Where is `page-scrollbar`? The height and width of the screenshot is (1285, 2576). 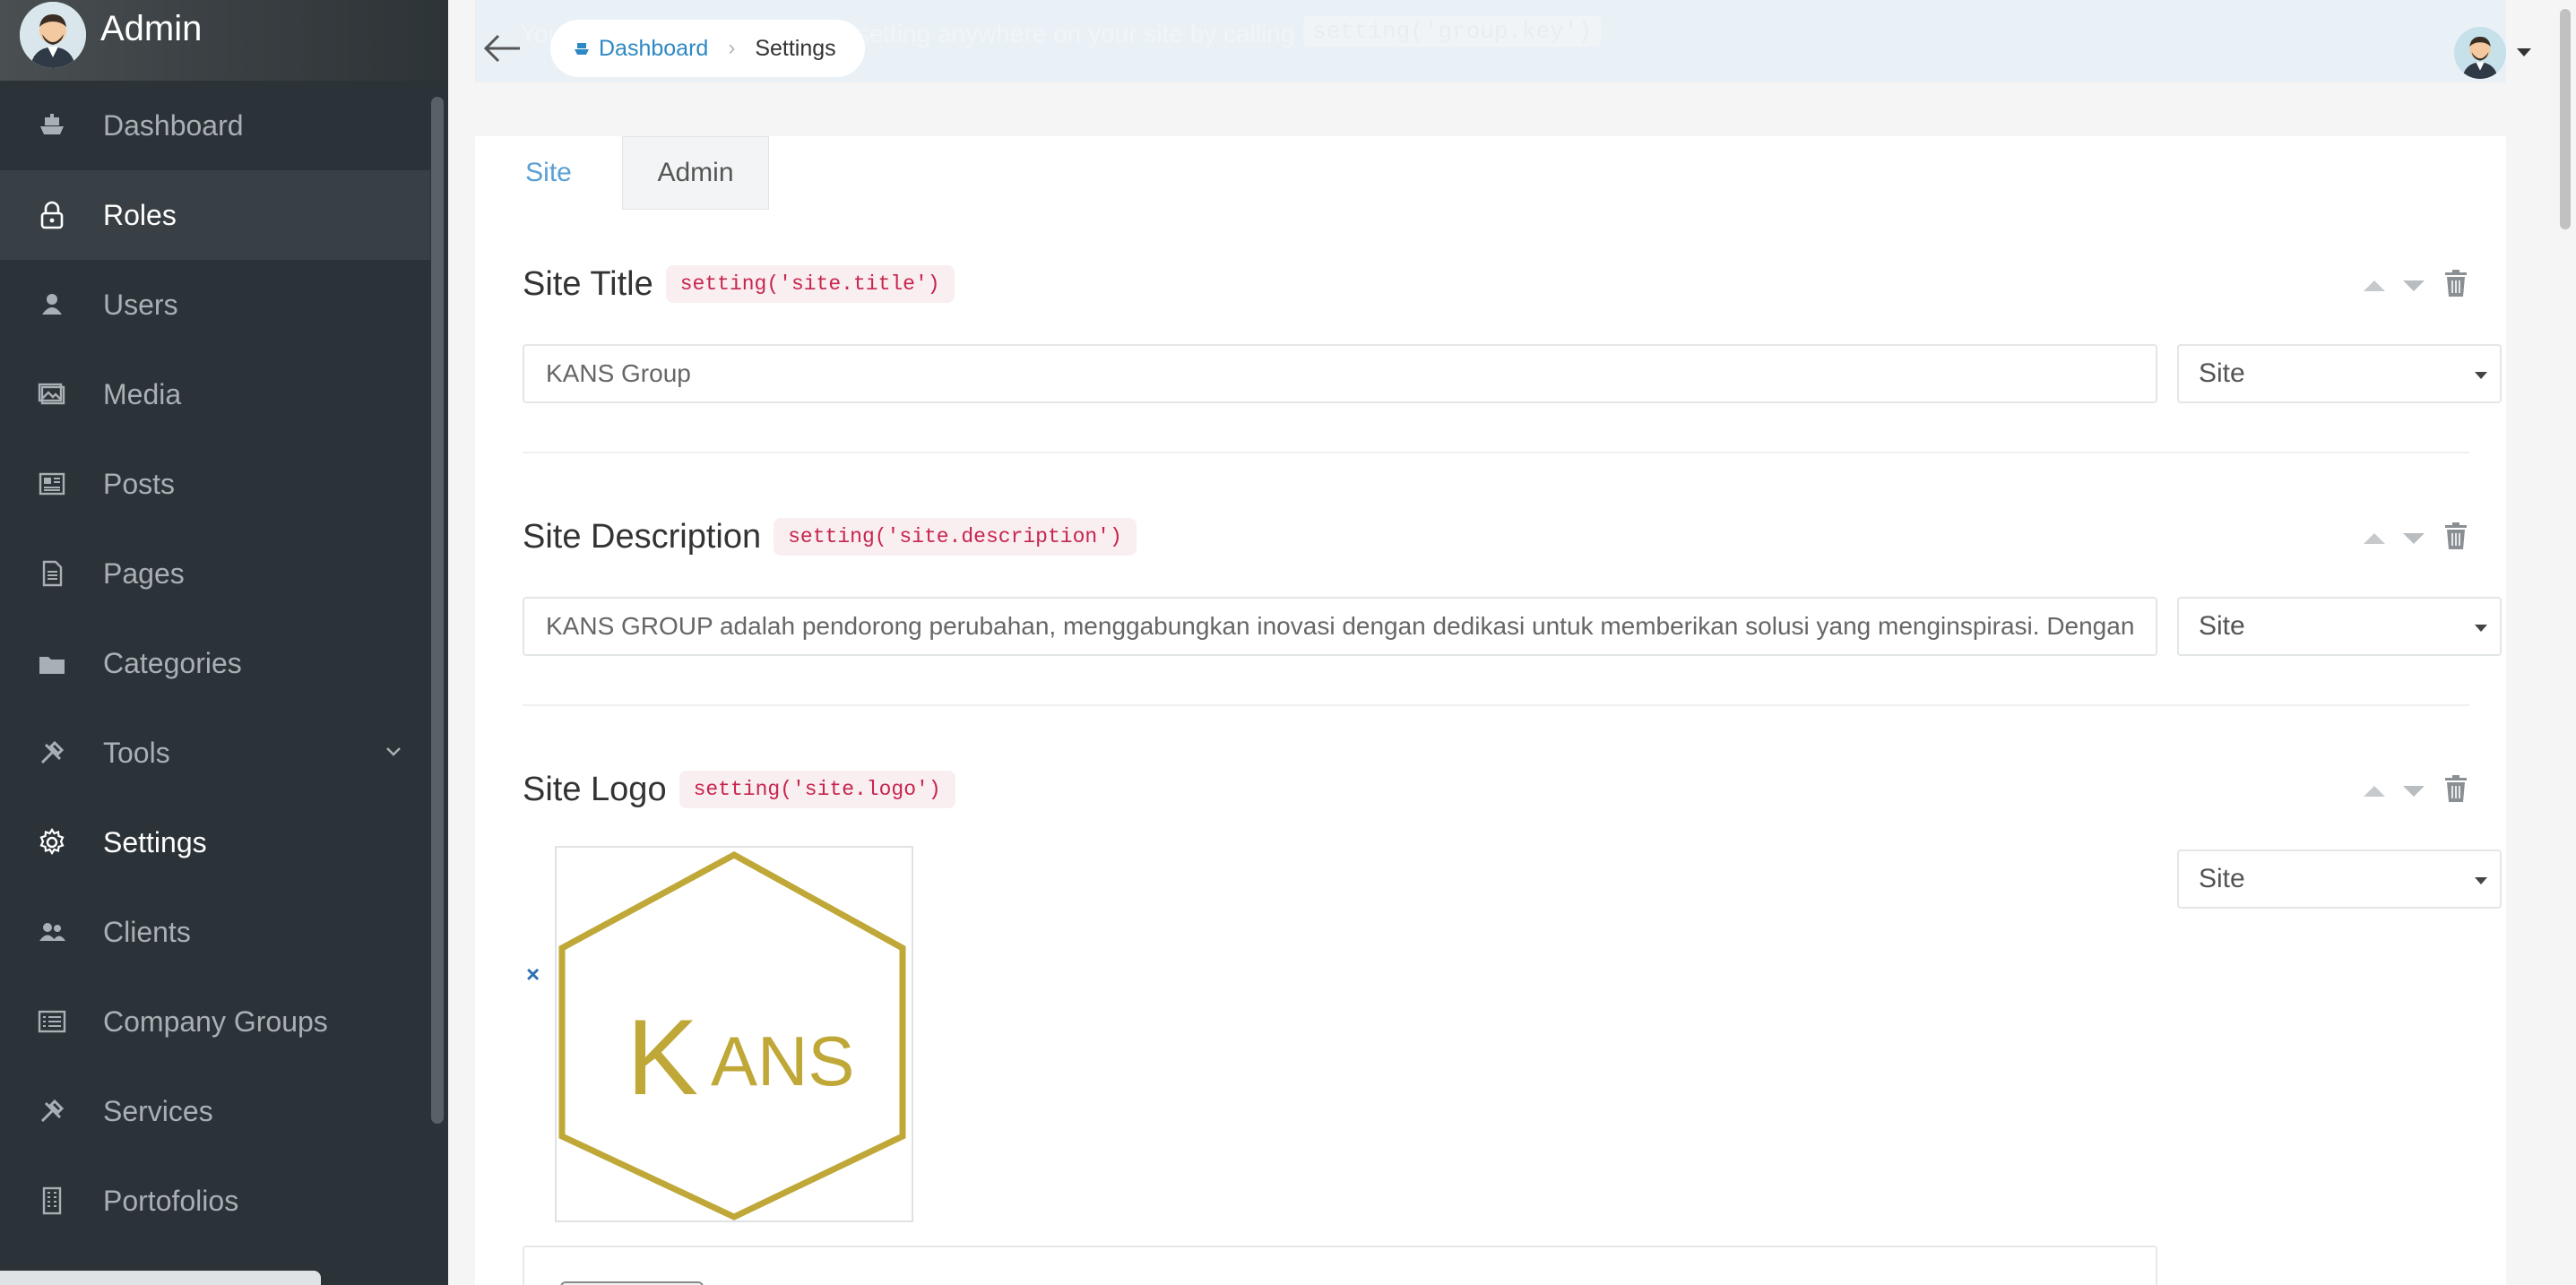
page-scrollbar is located at coordinates (2565, 119).